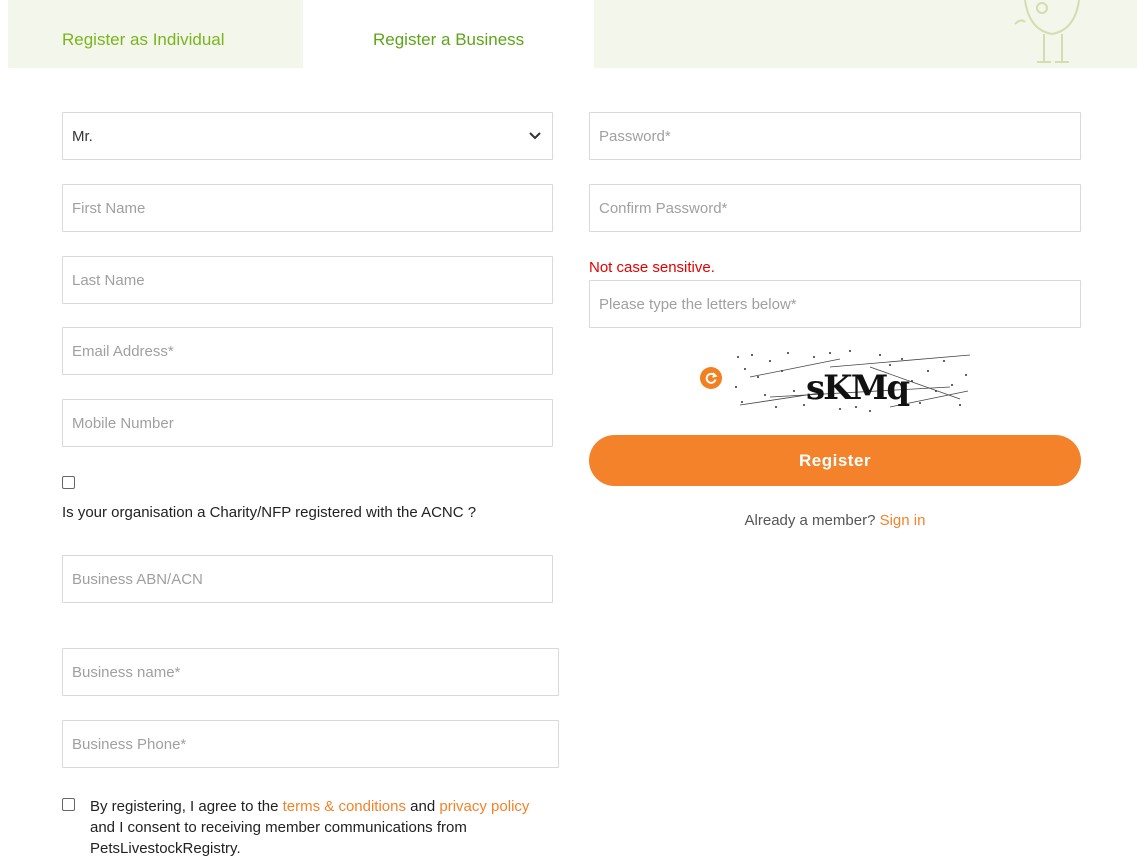 The width and height of the screenshot is (1137, 862). I want to click on mobile-field, so click(307, 423).